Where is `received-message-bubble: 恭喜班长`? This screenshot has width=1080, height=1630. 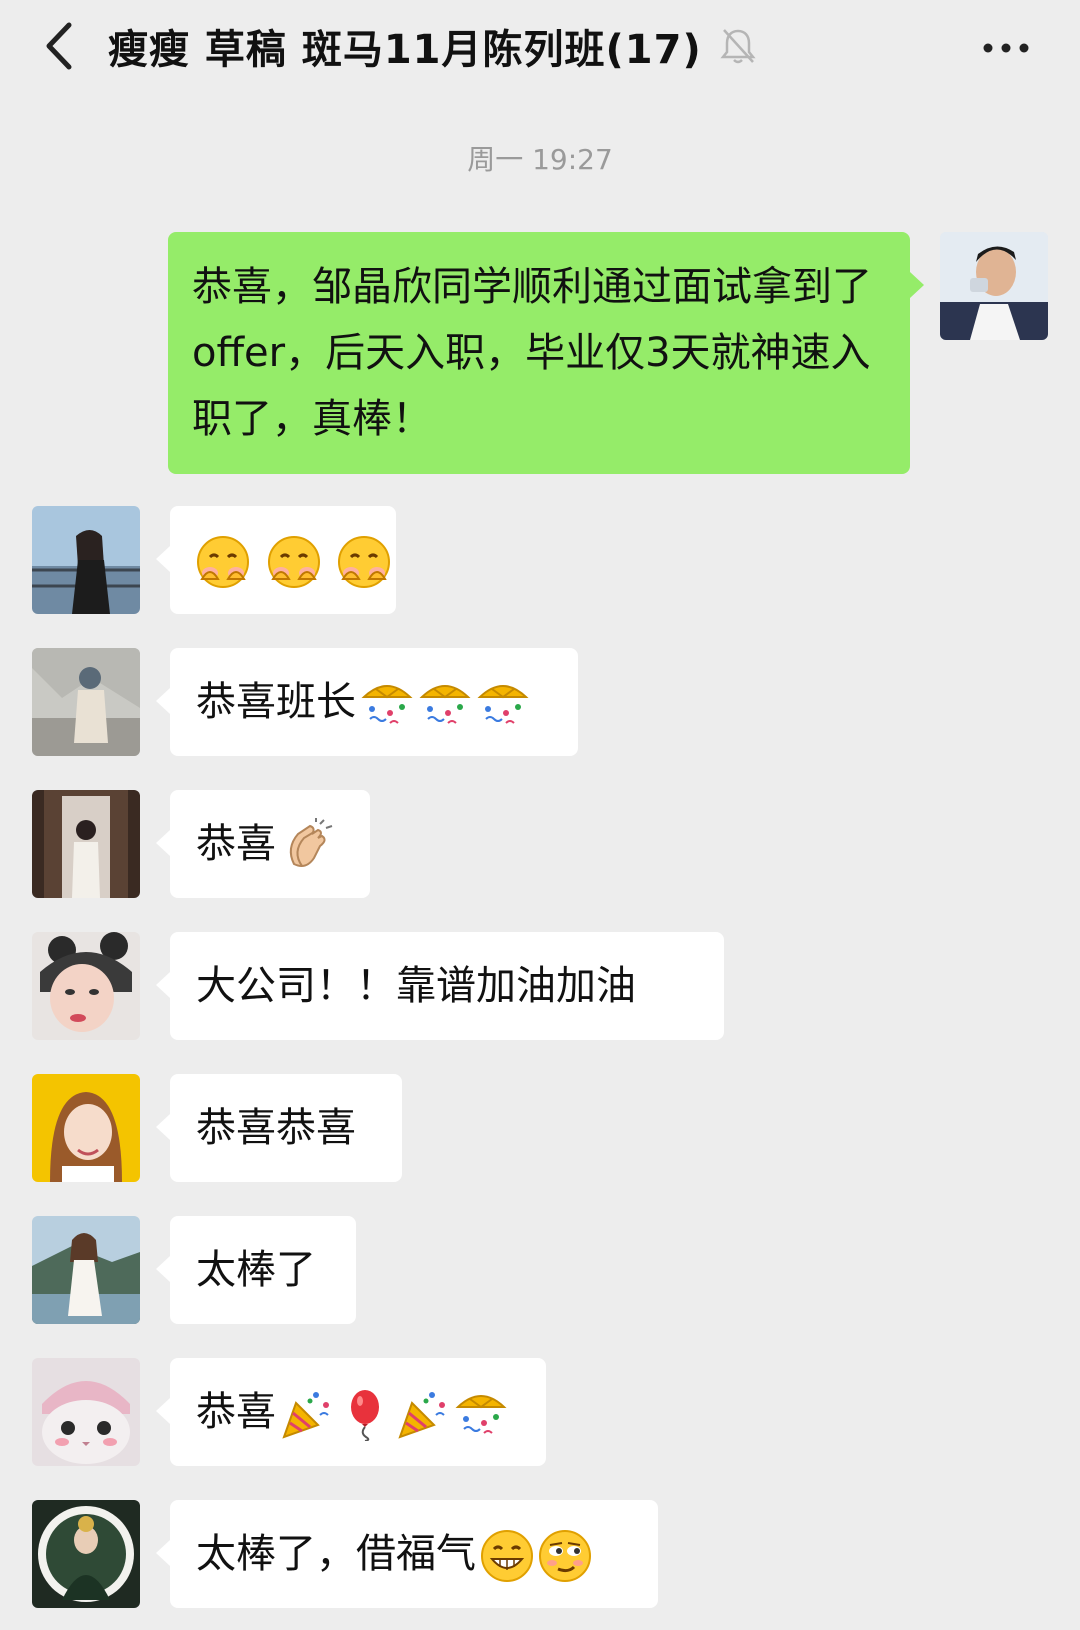
received-message-bubble: 恭喜班长 is located at coordinates (367, 702).